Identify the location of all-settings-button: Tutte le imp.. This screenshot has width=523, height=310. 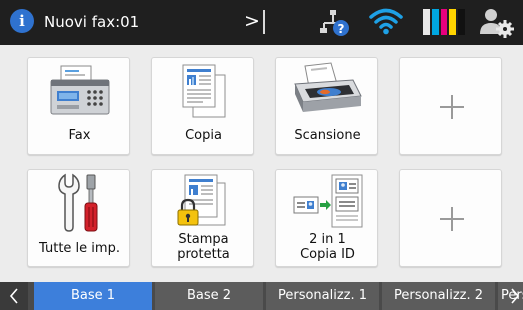
(78, 218).